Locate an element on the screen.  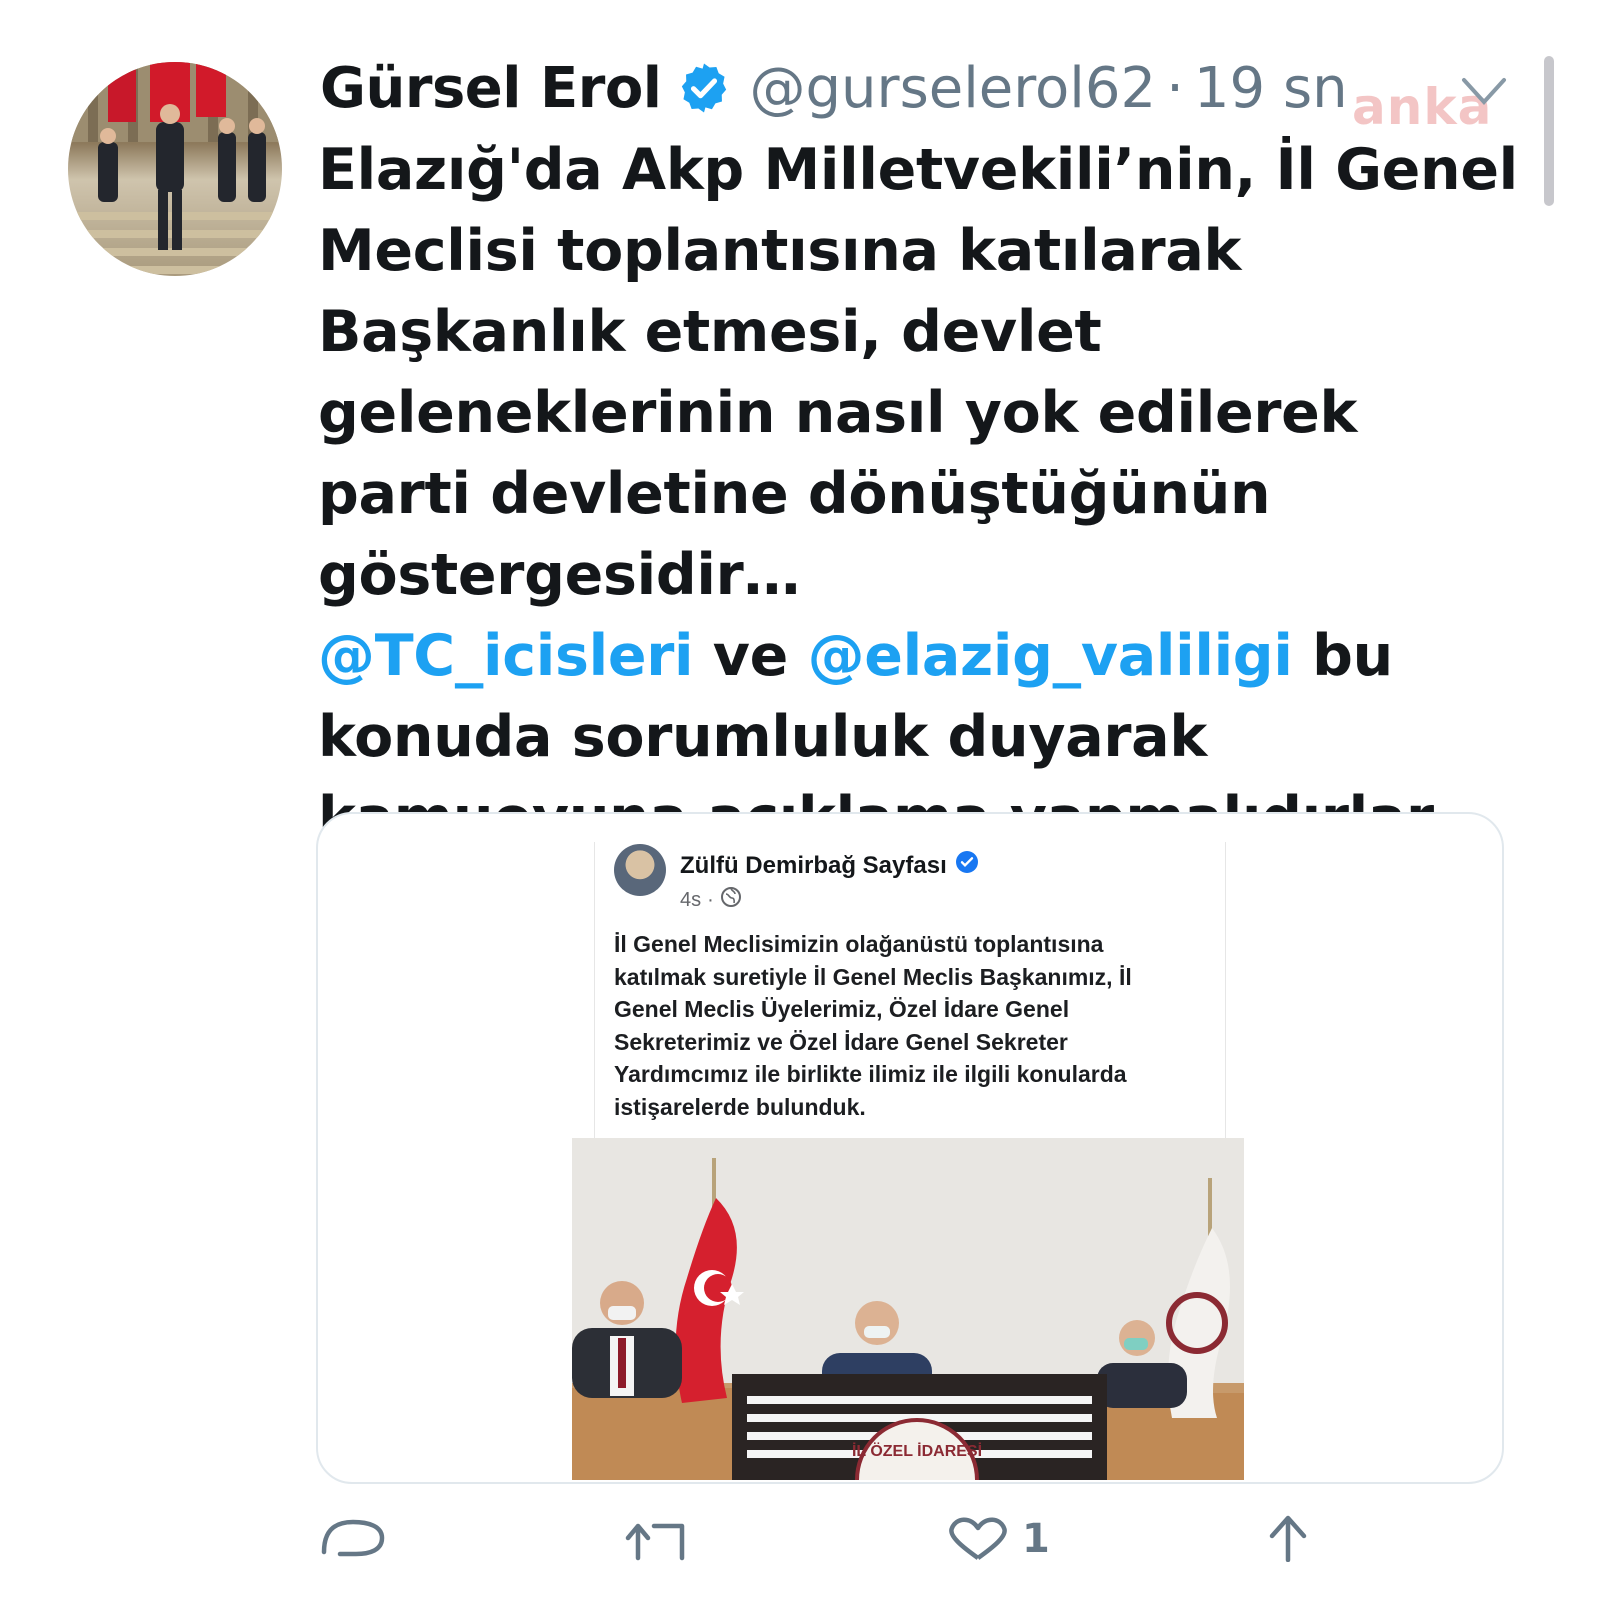
mention-link: @TC_icisleri is located at coordinates (506, 656).